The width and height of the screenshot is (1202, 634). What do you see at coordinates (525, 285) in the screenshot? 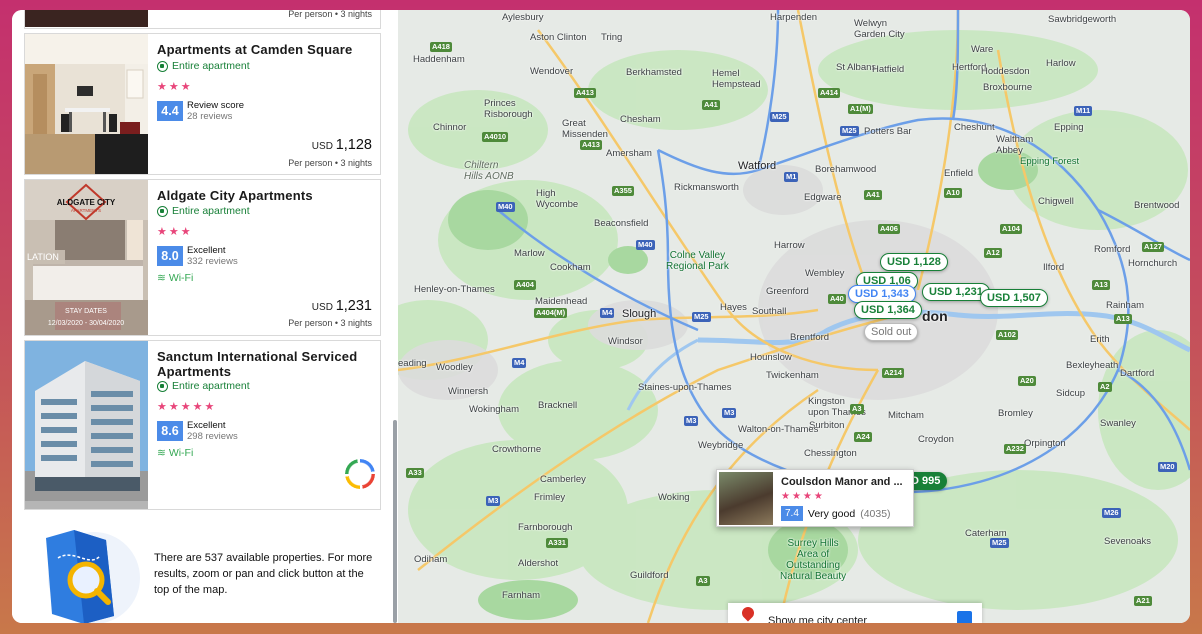
I see `road-shield: A404` at bounding box center [525, 285].